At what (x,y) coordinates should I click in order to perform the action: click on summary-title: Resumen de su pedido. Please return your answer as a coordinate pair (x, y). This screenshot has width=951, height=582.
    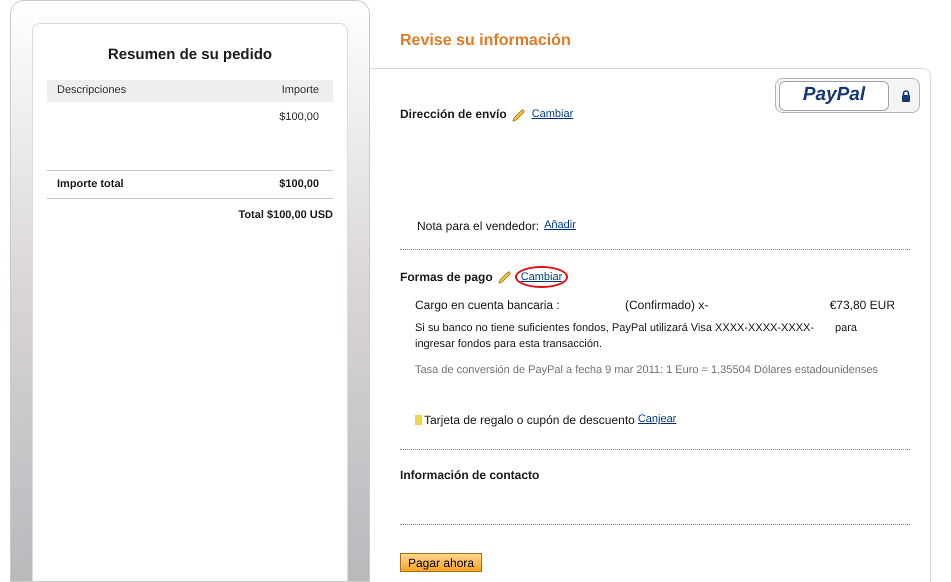
    Looking at the image, I should click on (190, 55).